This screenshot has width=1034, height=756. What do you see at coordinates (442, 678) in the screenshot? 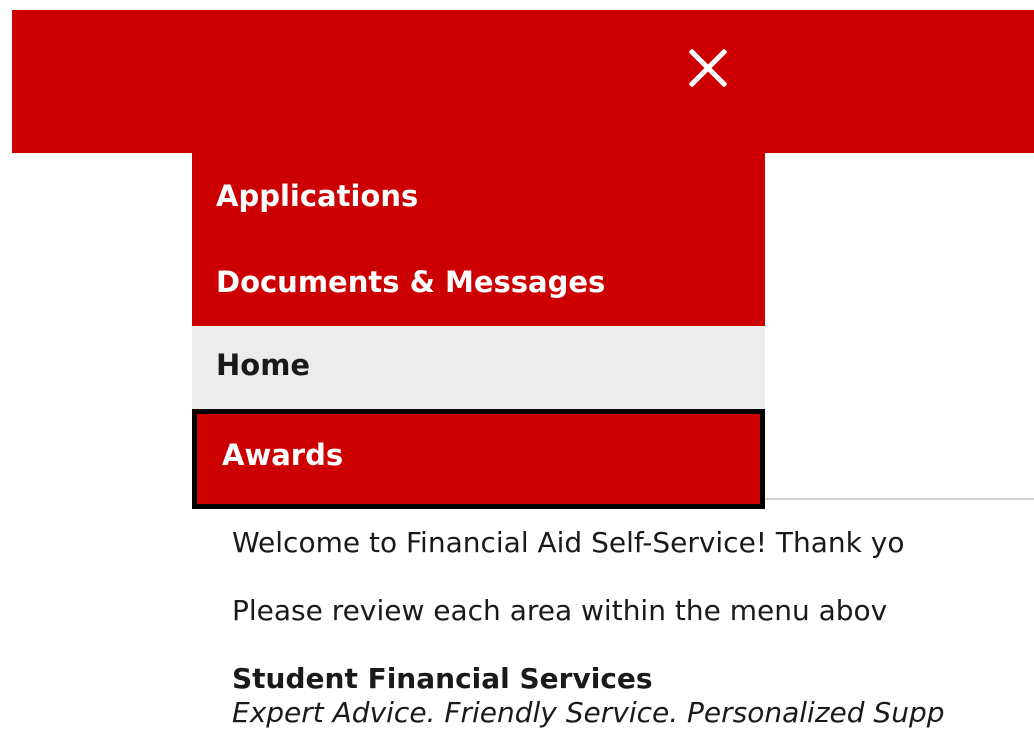
I see `sfs-title: Student Financial Services` at bounding box center [442, 678].